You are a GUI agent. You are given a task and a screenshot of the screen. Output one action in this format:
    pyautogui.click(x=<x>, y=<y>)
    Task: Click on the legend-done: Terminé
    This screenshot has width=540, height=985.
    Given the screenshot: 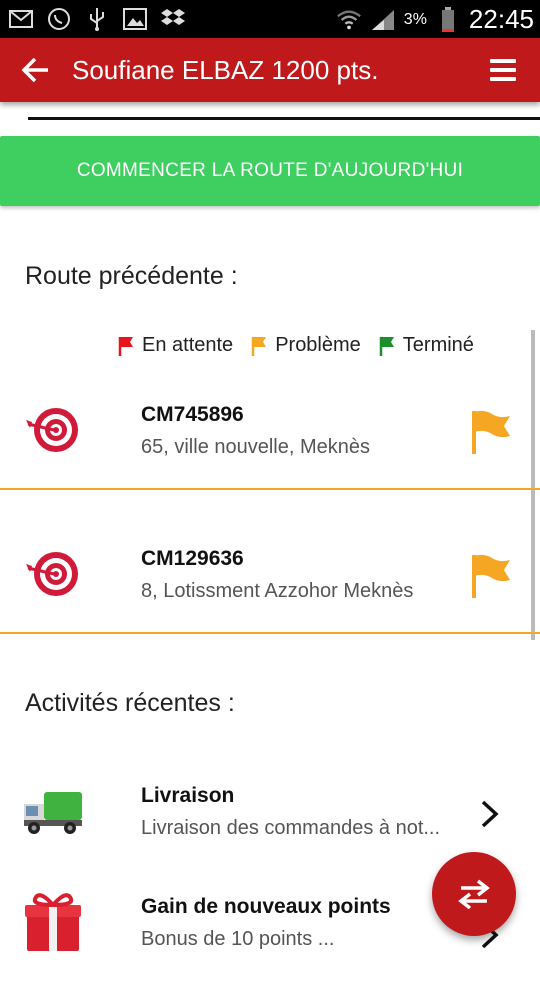 What is the action you would take?
    pyautogui.click(x=426, y=345)
    